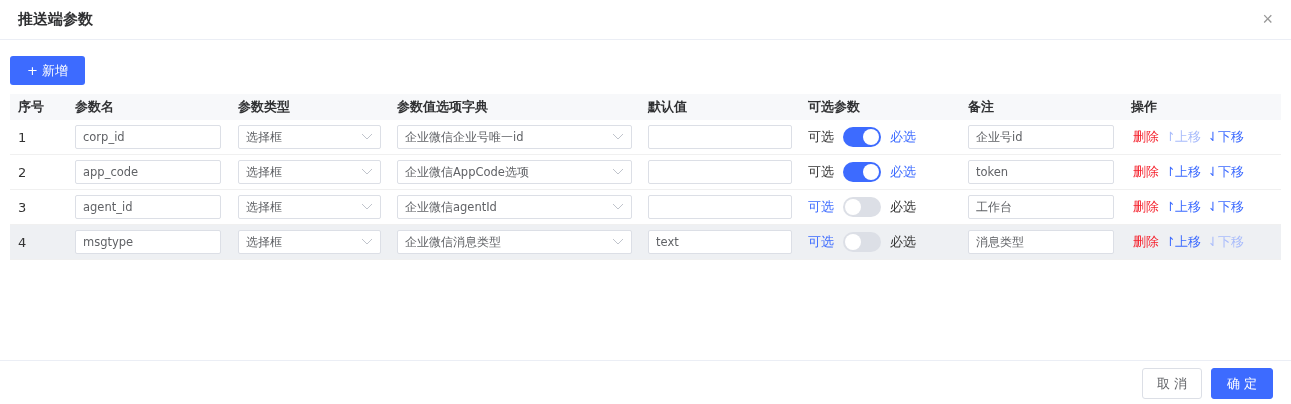 Image resolution: width=1291 pixels, height=404 pixels. I want to click on name-field: app_code, so click(148, 172).